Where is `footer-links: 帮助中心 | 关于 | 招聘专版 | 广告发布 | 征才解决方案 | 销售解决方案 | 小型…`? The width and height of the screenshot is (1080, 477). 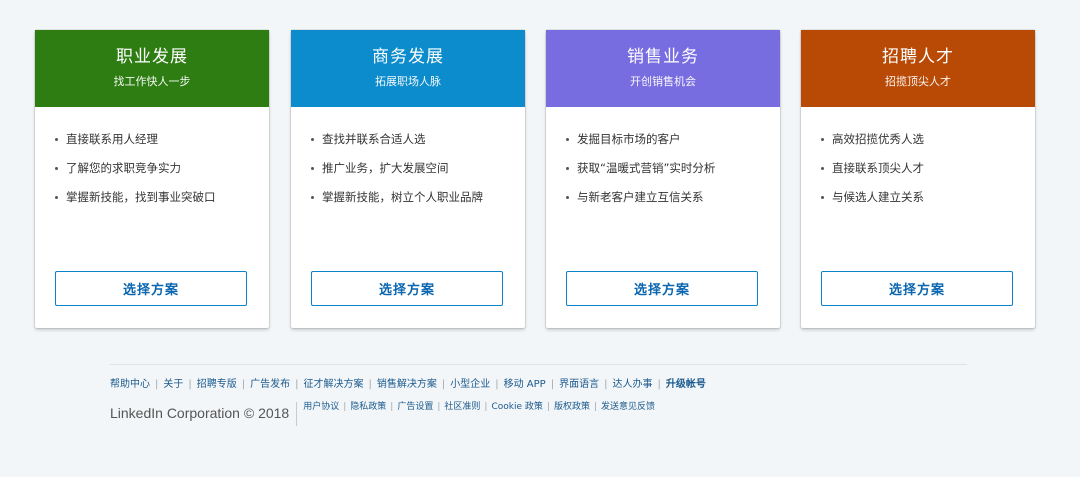
footer-links: 帮助中心 | 关于 | 招聘专版 | 广告发布 | 征才解决方案 | 销售解决方案 | 小型… is located at coordinates (408, 385).